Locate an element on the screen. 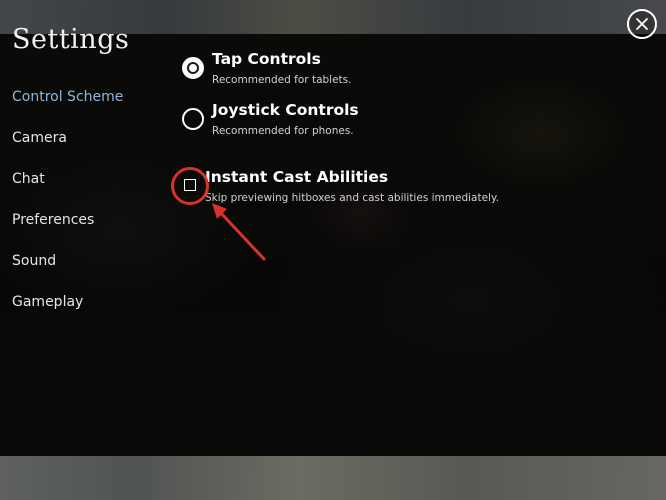 Image resolution: width=666 pixels, height=500 pixels. sidebar-item-chat: Chat is located at coordinates (28, 179).